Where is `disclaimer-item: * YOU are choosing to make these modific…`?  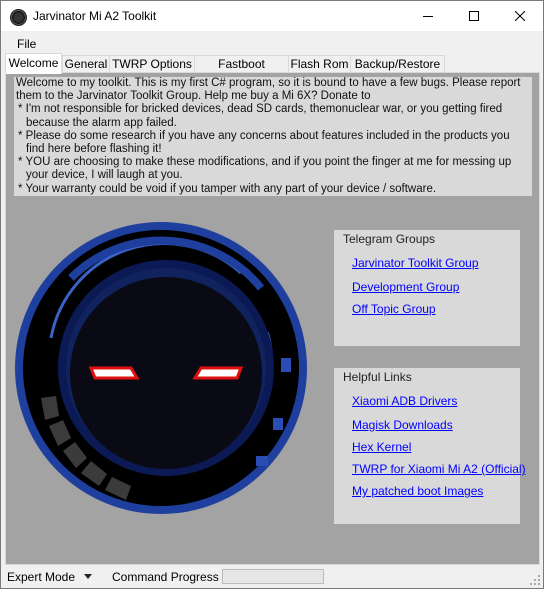
disclaimer-item: * YOU are choosing to make these modific… is located at coordinates (265, 169).